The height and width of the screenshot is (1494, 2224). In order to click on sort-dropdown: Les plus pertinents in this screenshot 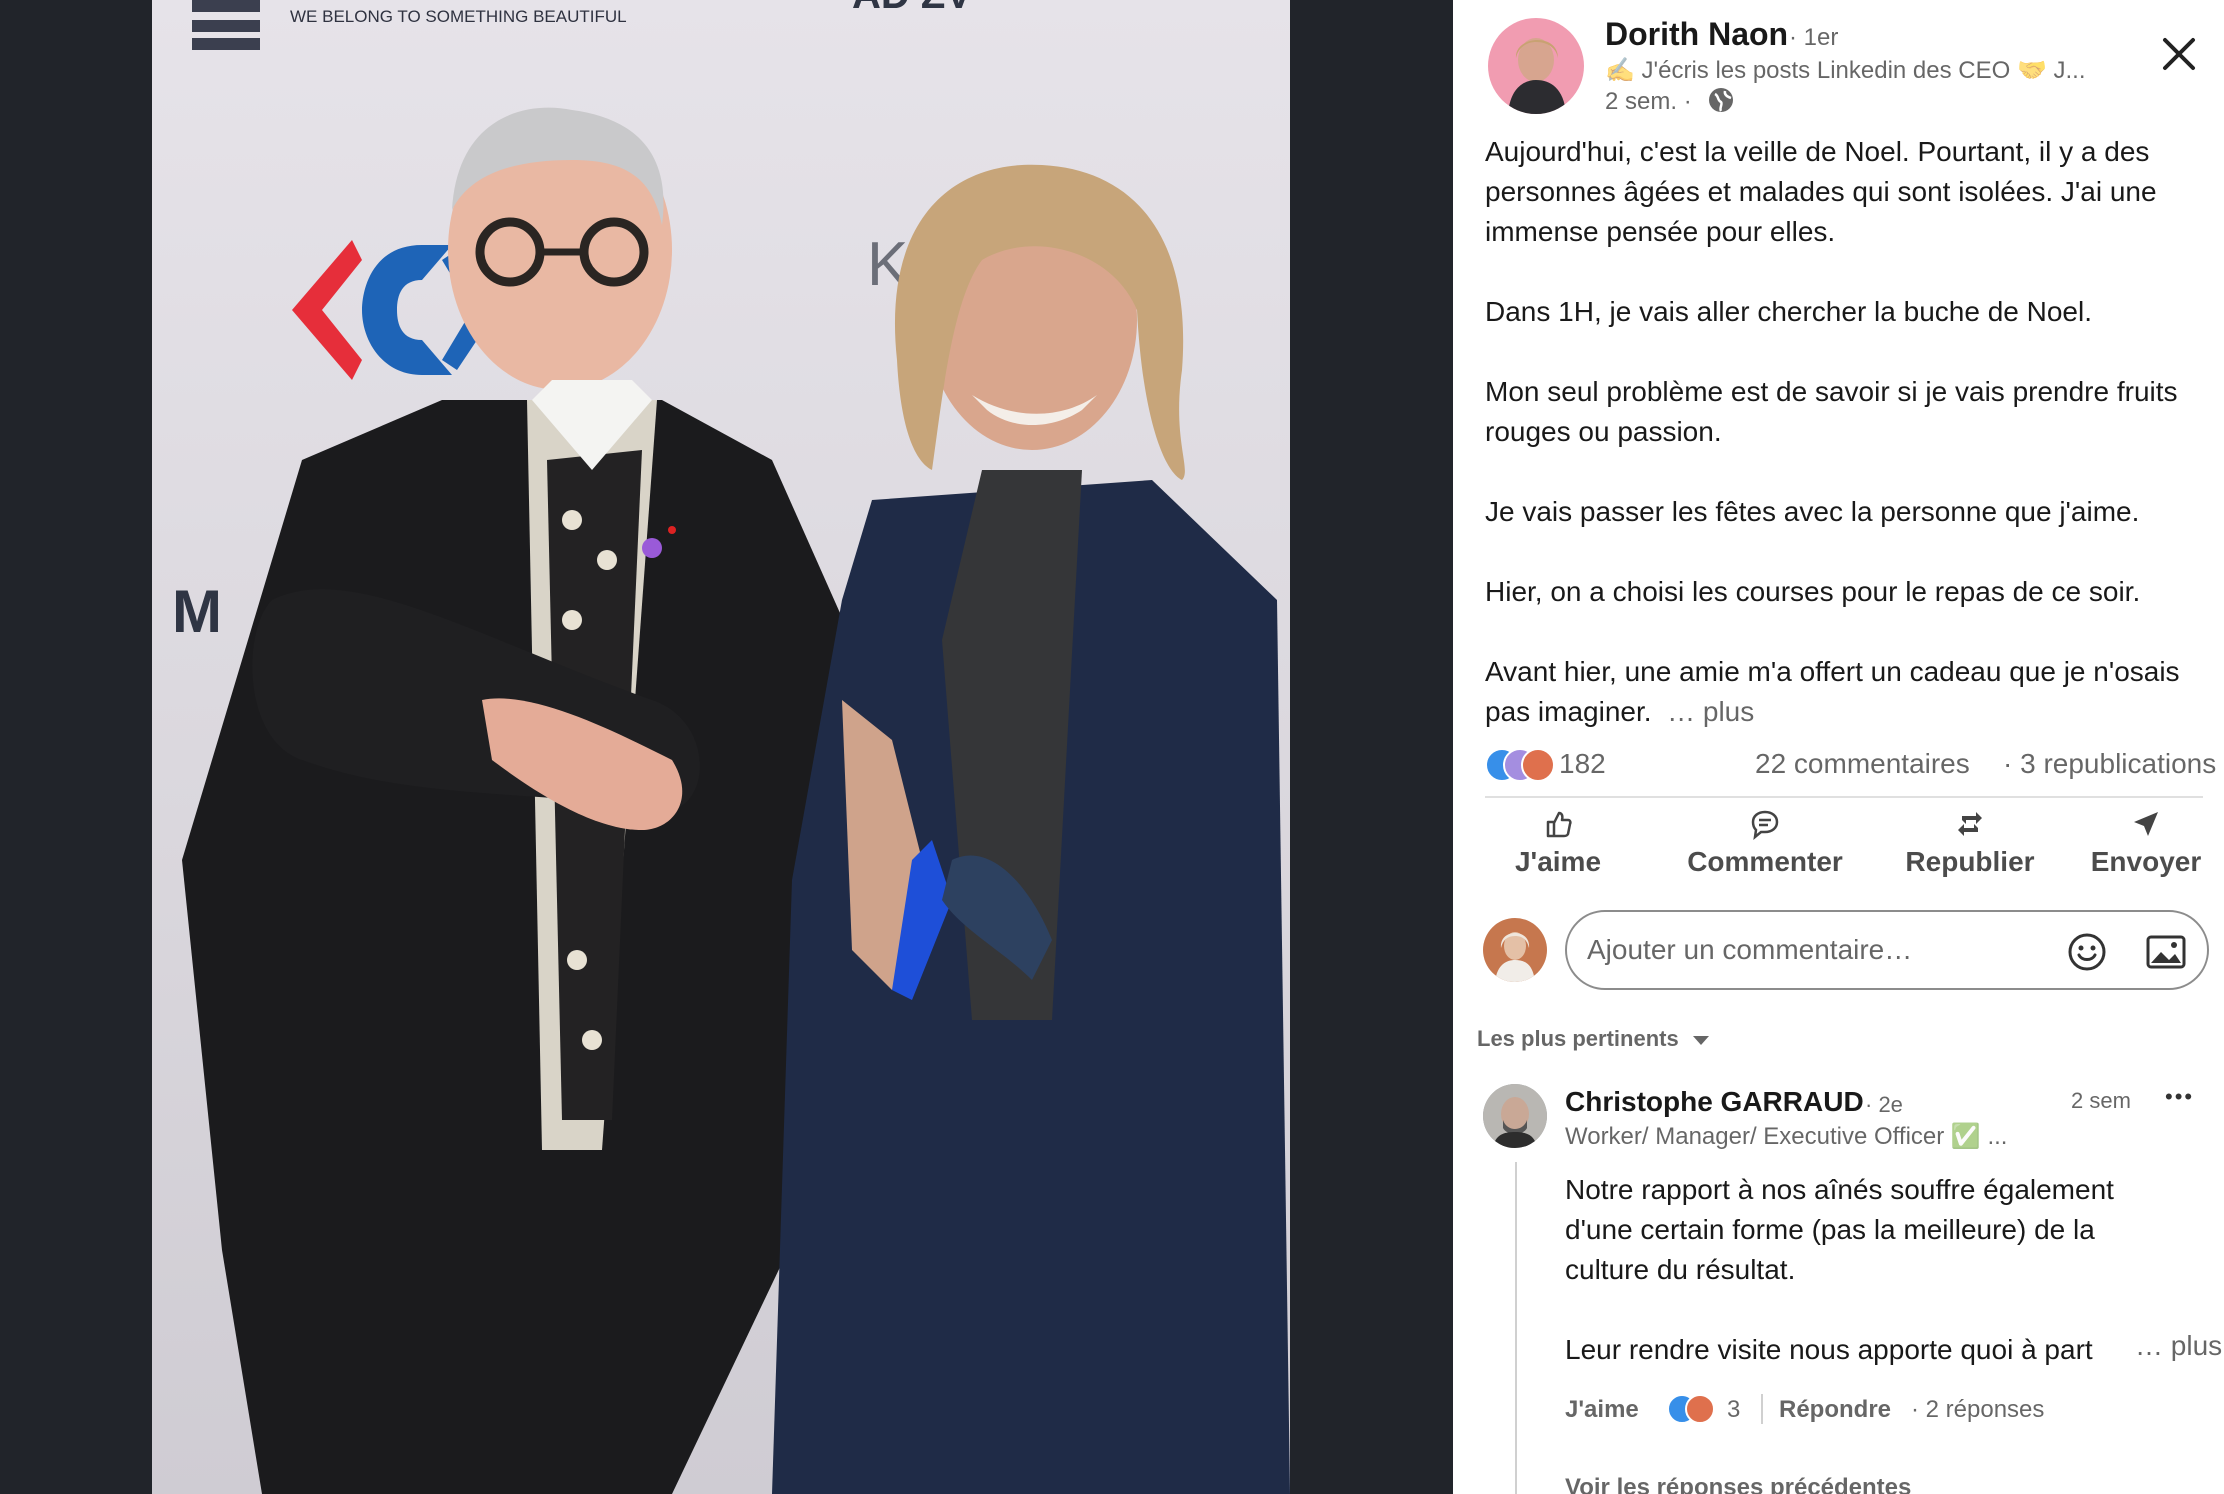, I will do `click(1594, 1039)`.